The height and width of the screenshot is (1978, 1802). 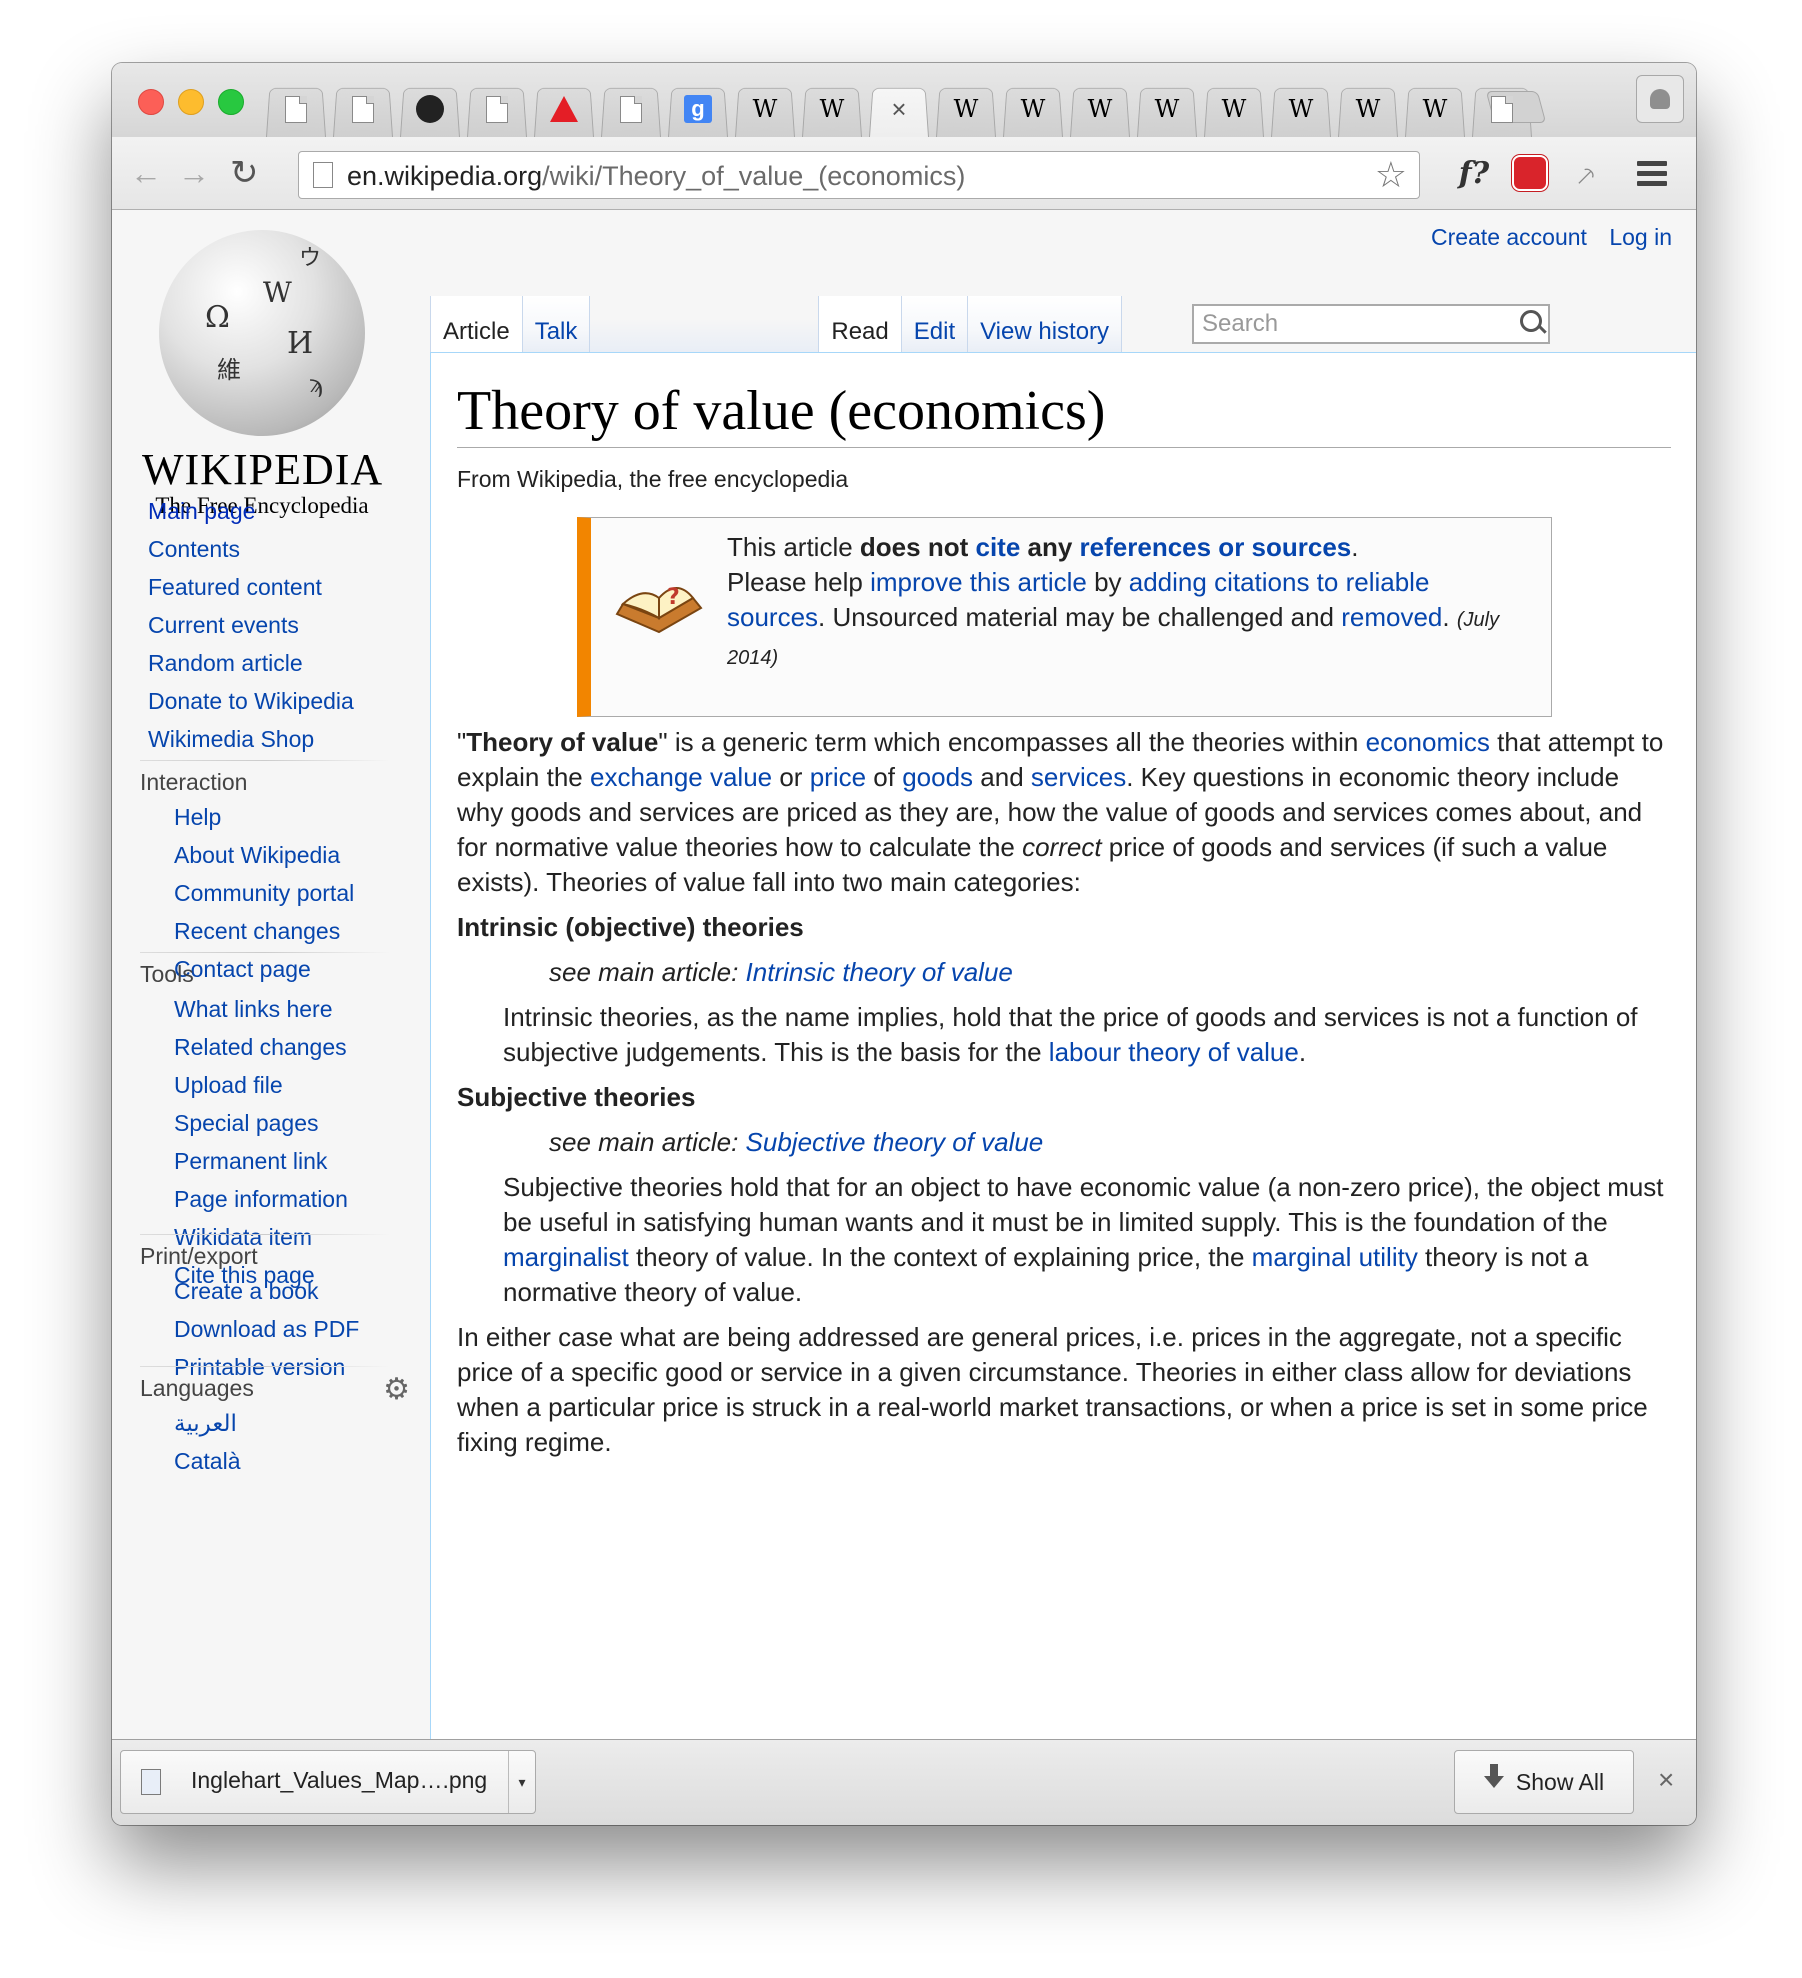 What do you see at coordinates (1352, 324) in the screenshot?
I see `search-input` at bounding box center [1352, 324].